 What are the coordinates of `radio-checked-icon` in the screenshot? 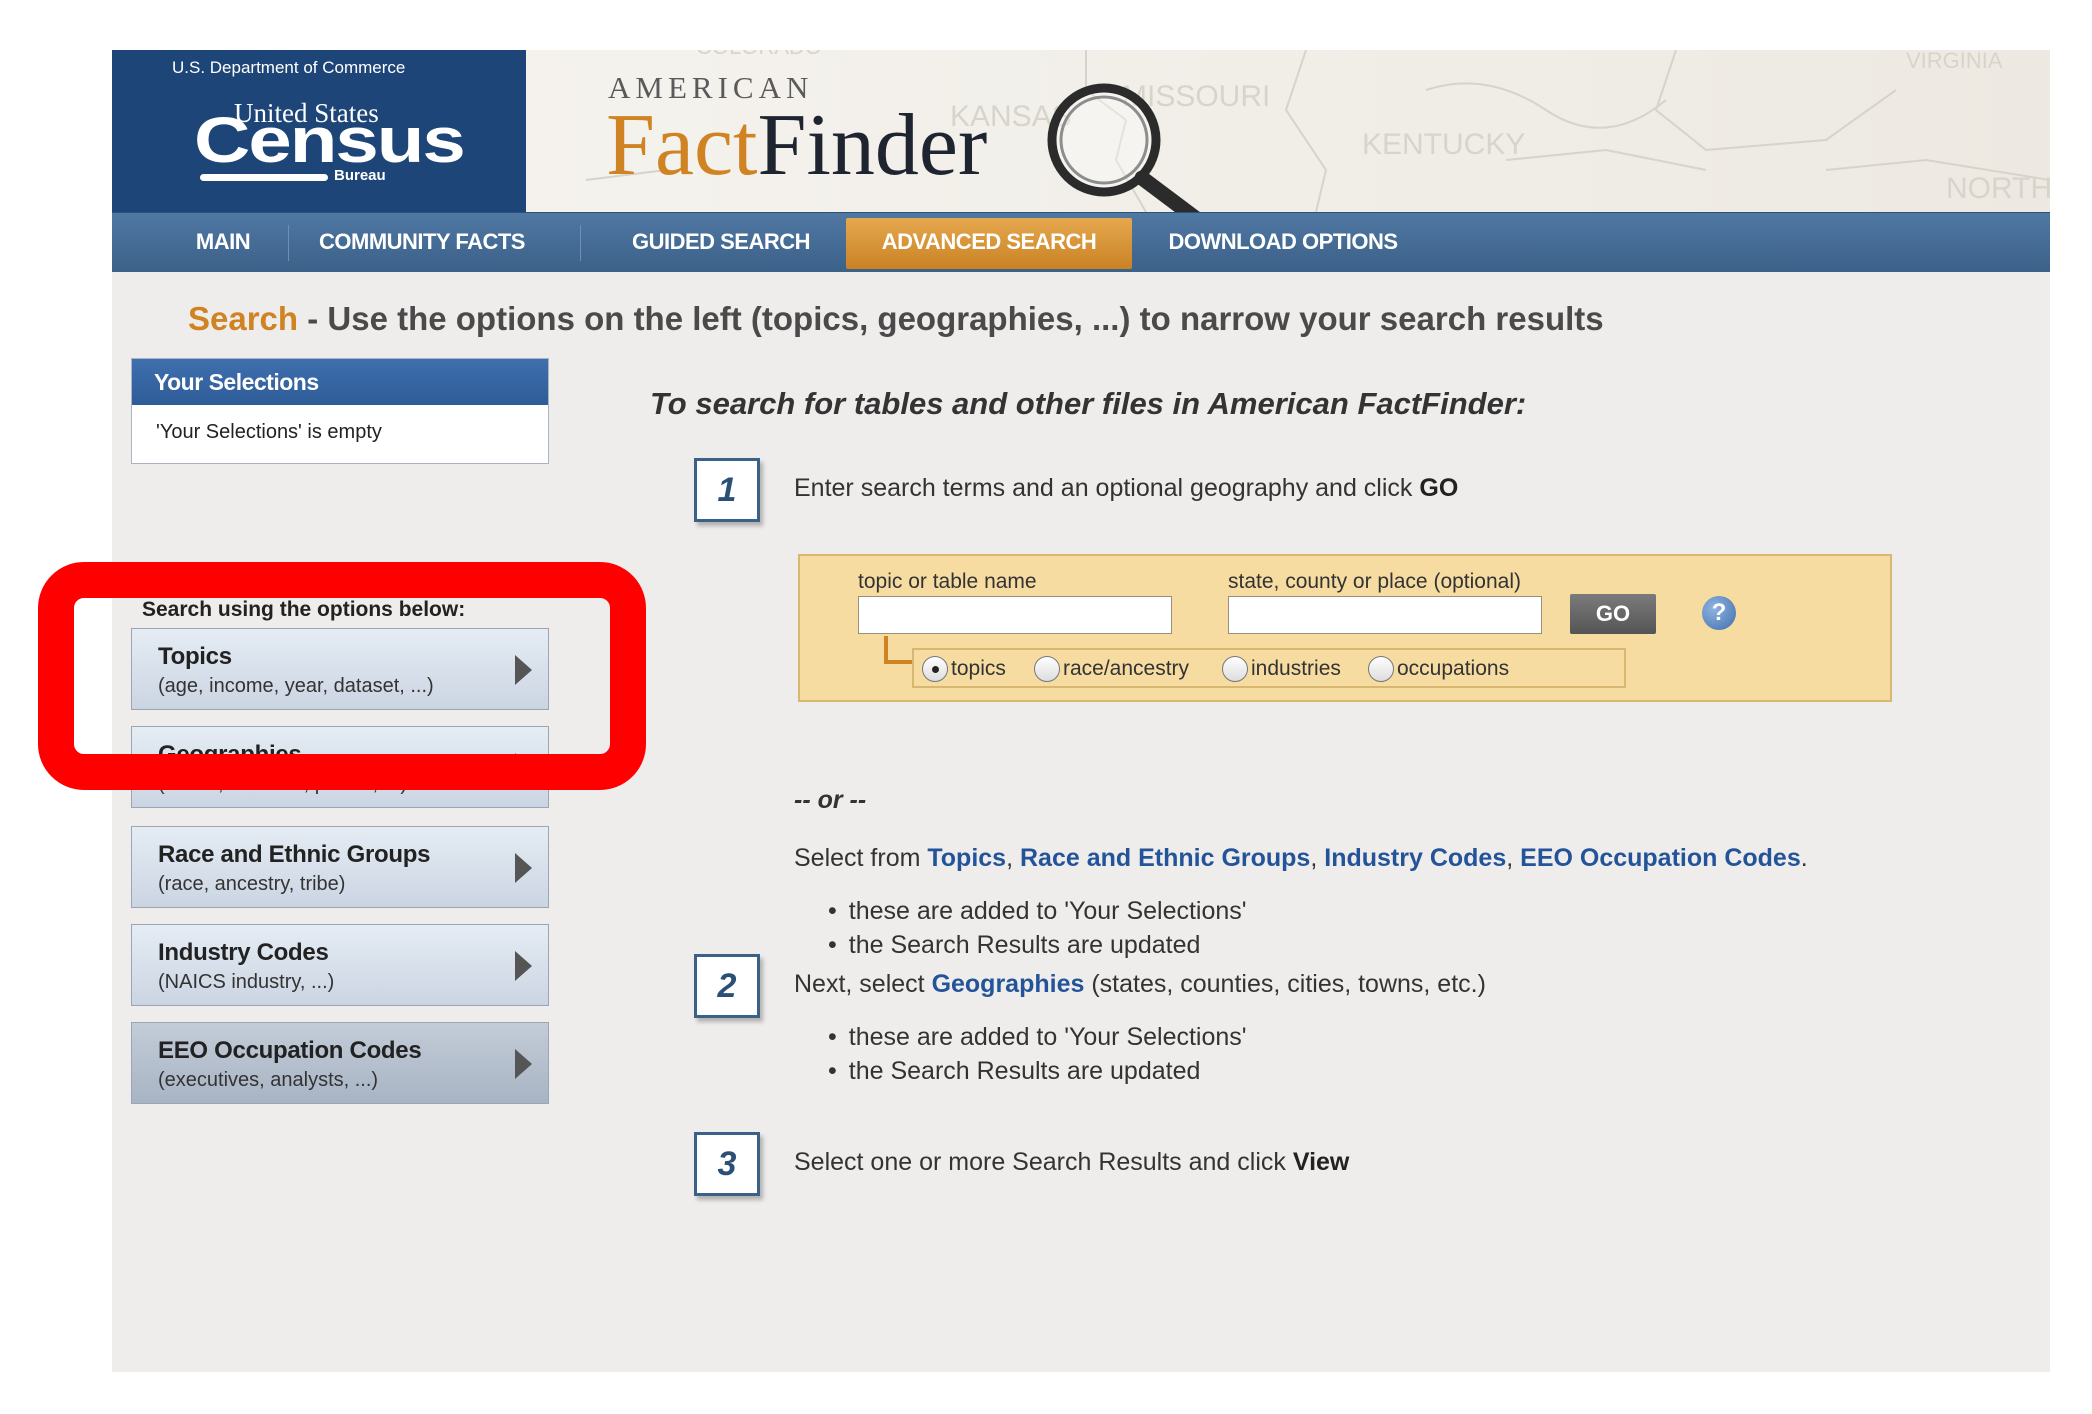 It's located at (935, 669).